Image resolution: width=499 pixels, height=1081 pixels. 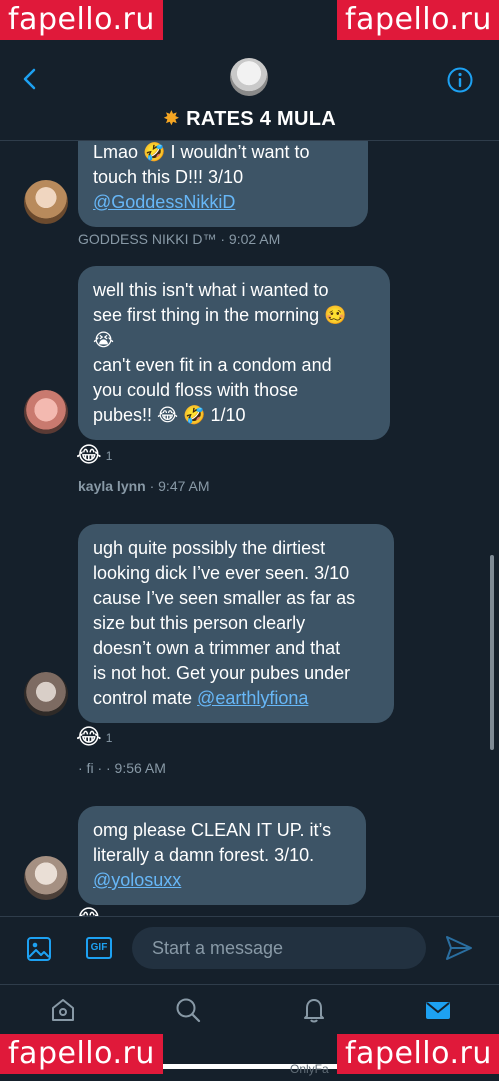 What do you see at coordinates (122, 768) in the screenshot?
I see `message-meta: · fi · · 9:56 AM` at bounding box center [122, 768].